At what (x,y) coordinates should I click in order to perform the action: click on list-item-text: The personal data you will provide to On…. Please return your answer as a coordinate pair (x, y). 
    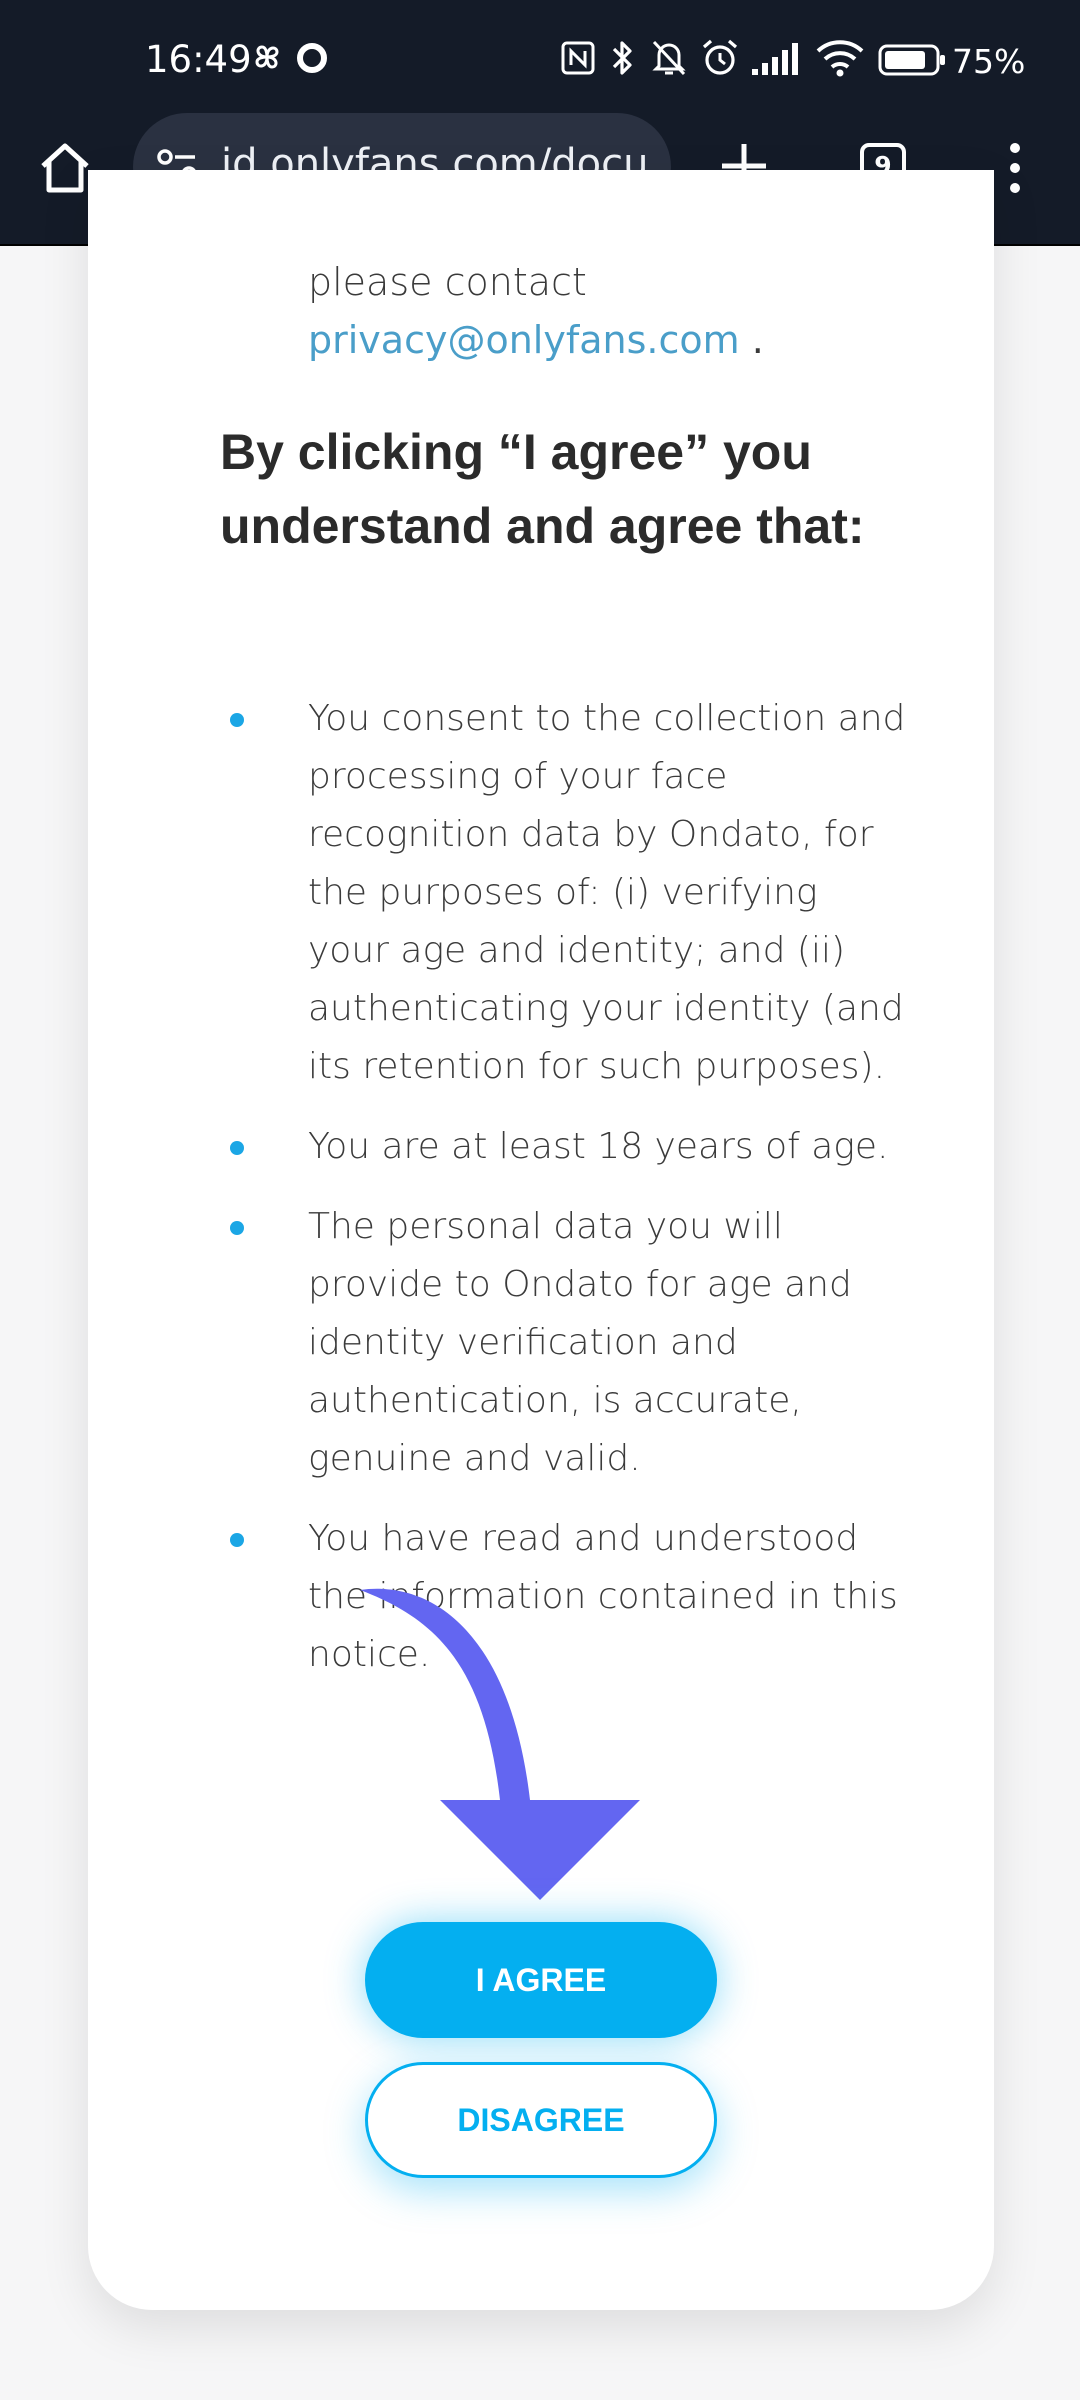
    Looking at the image, I should click on (580, 1342).